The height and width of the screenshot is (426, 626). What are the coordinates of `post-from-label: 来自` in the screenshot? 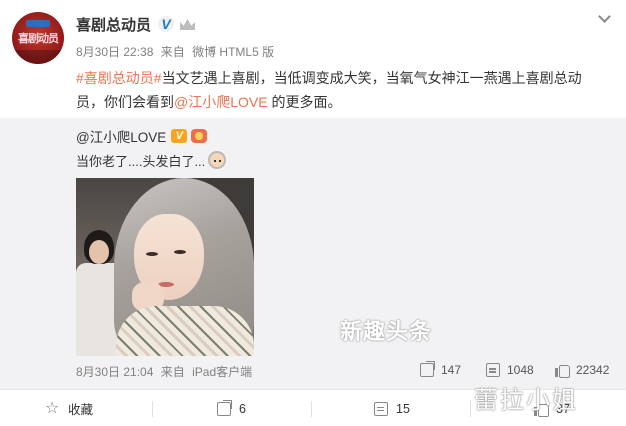 It's located at (172, 52).